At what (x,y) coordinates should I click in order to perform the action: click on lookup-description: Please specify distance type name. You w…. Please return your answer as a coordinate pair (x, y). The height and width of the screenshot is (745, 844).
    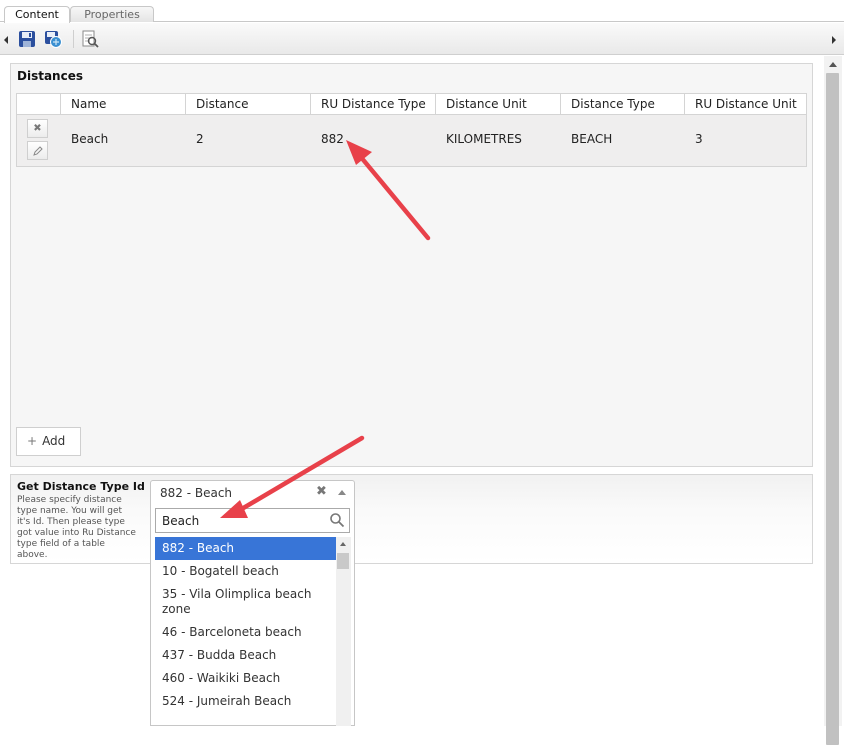
    Looking at the image, I should click on (76, 527).